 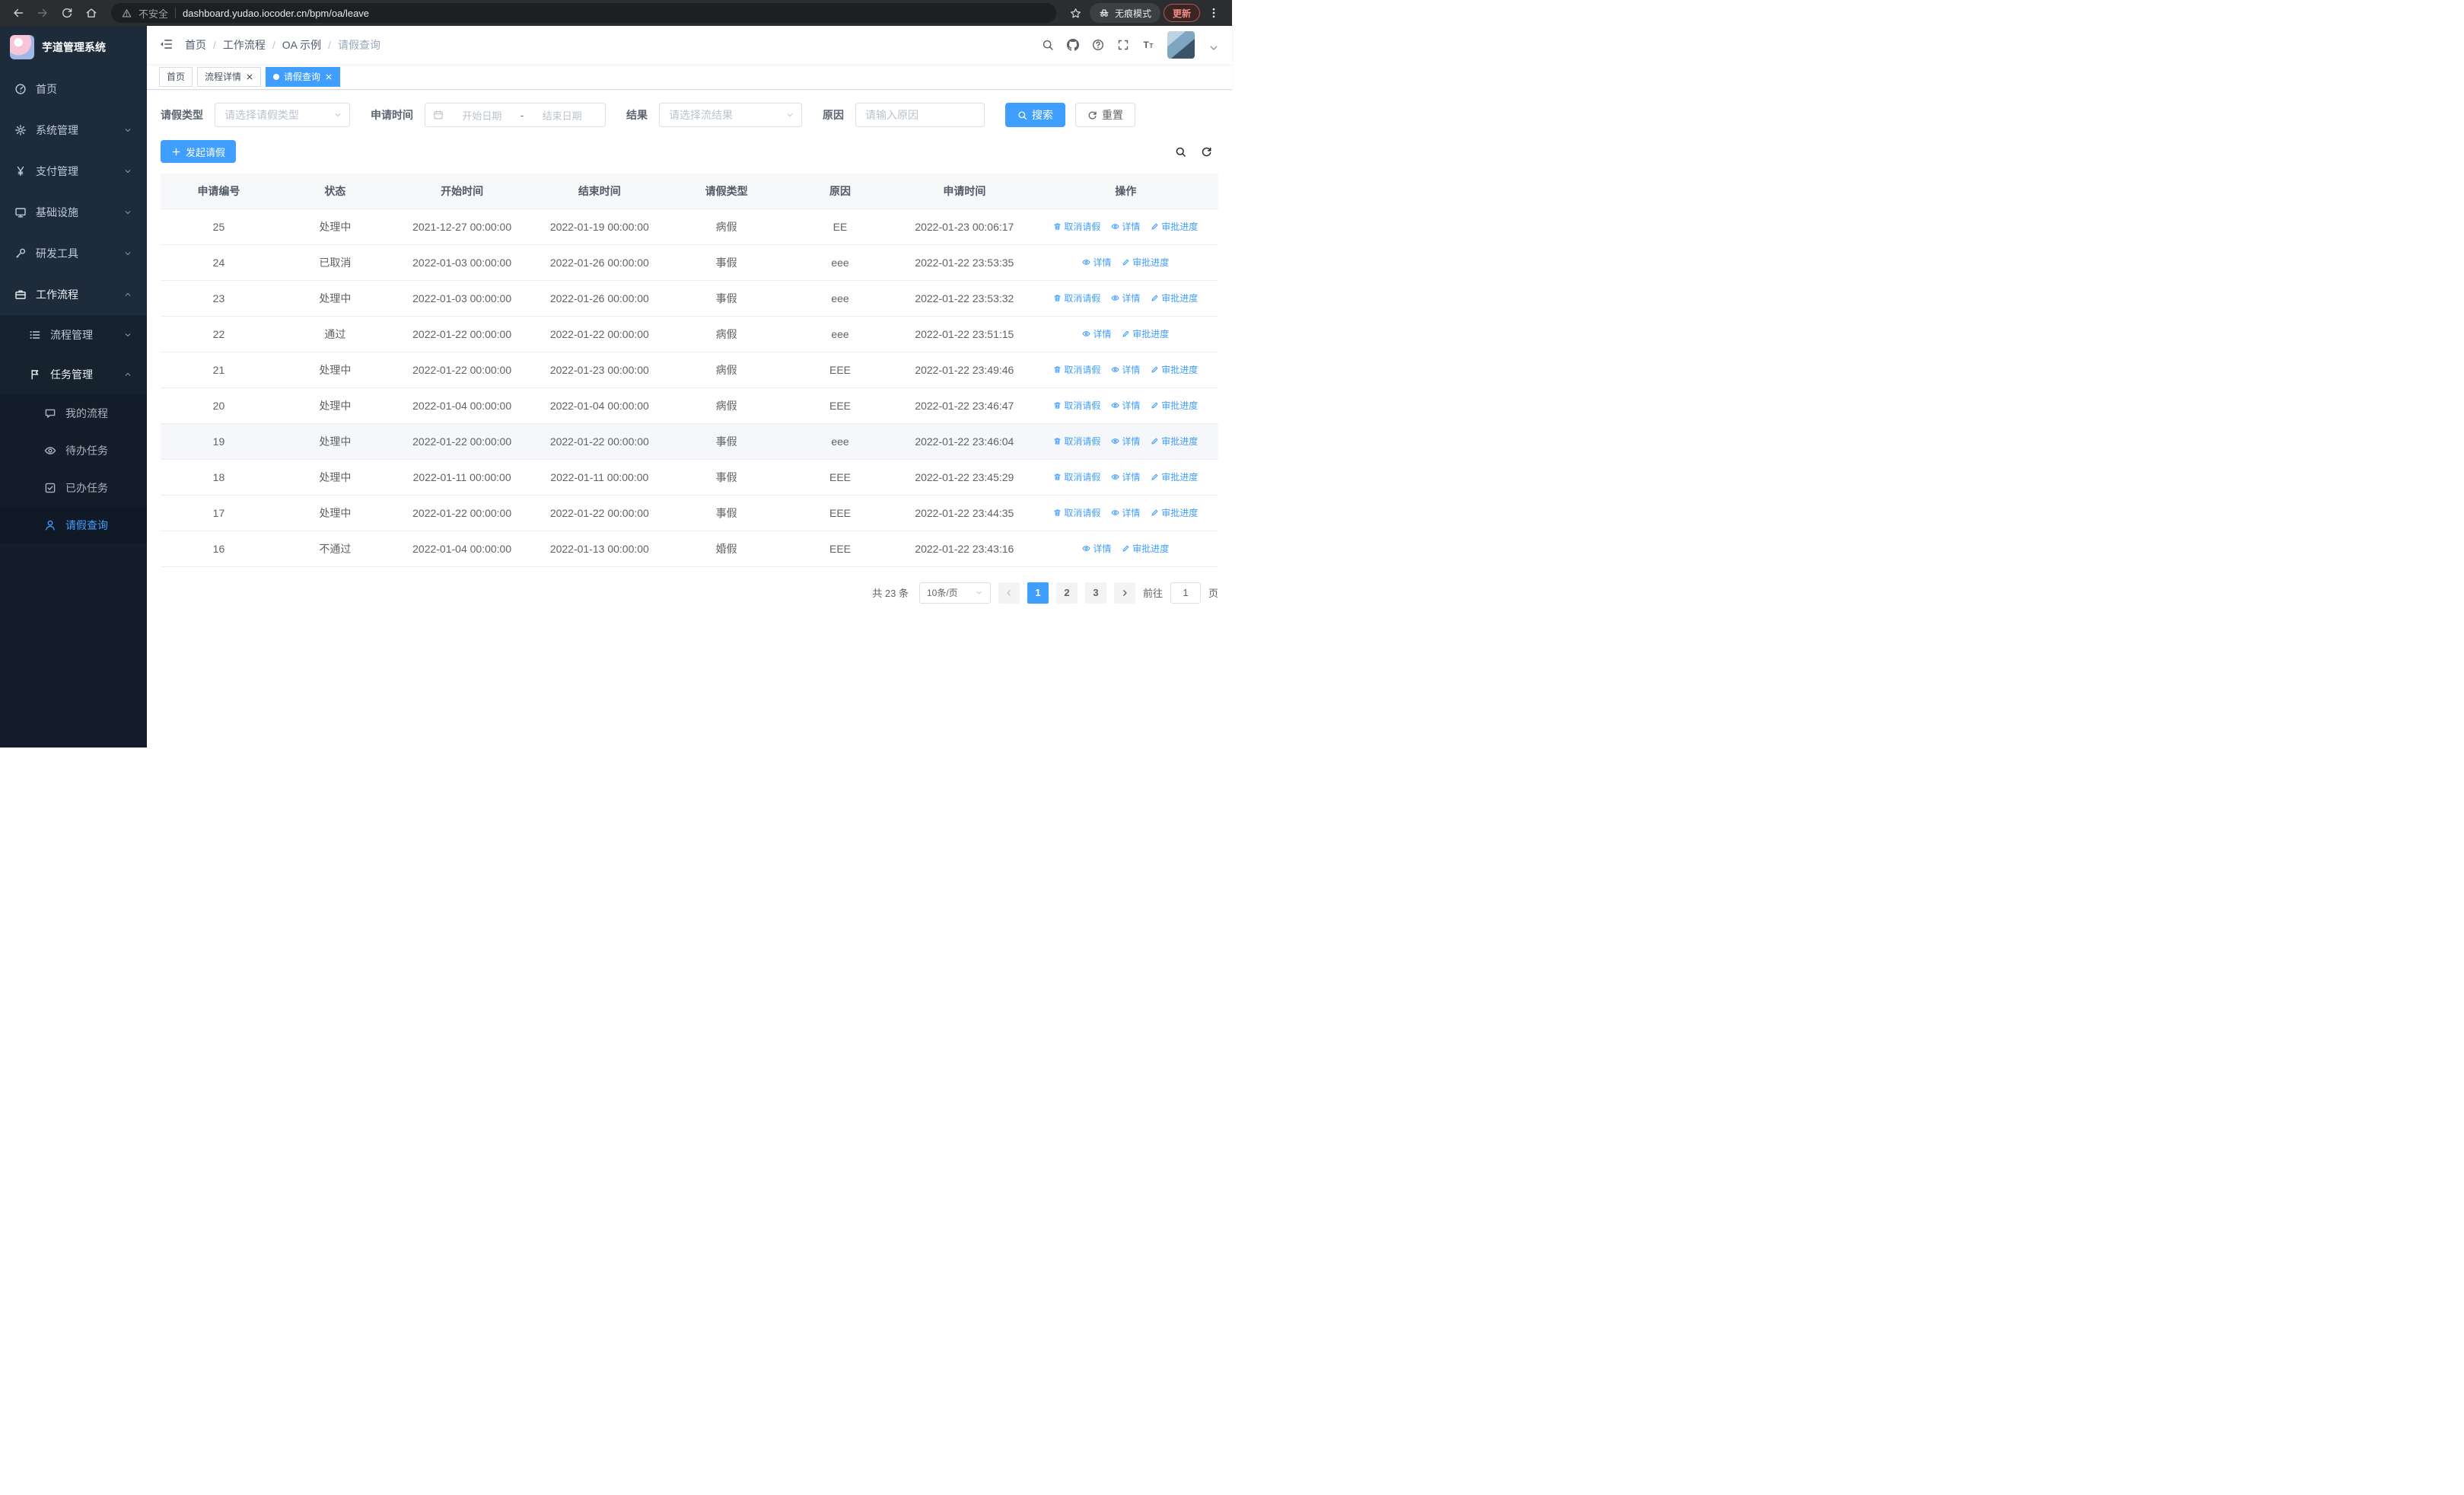 I want to click on header-search-button, so click(x=1048, y=45).